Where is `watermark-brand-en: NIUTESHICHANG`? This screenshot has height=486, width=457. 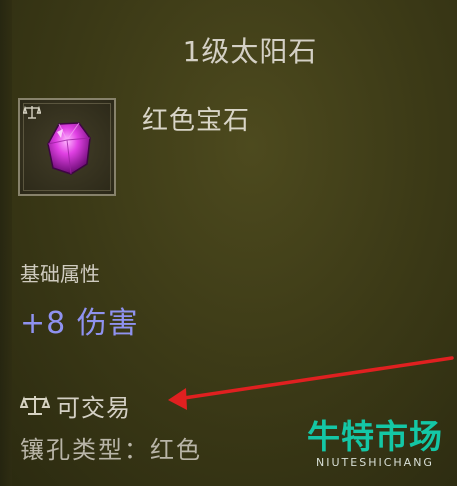
watermark-brand-en: NIUTESHICHANG is located at coordinates (375, 462).